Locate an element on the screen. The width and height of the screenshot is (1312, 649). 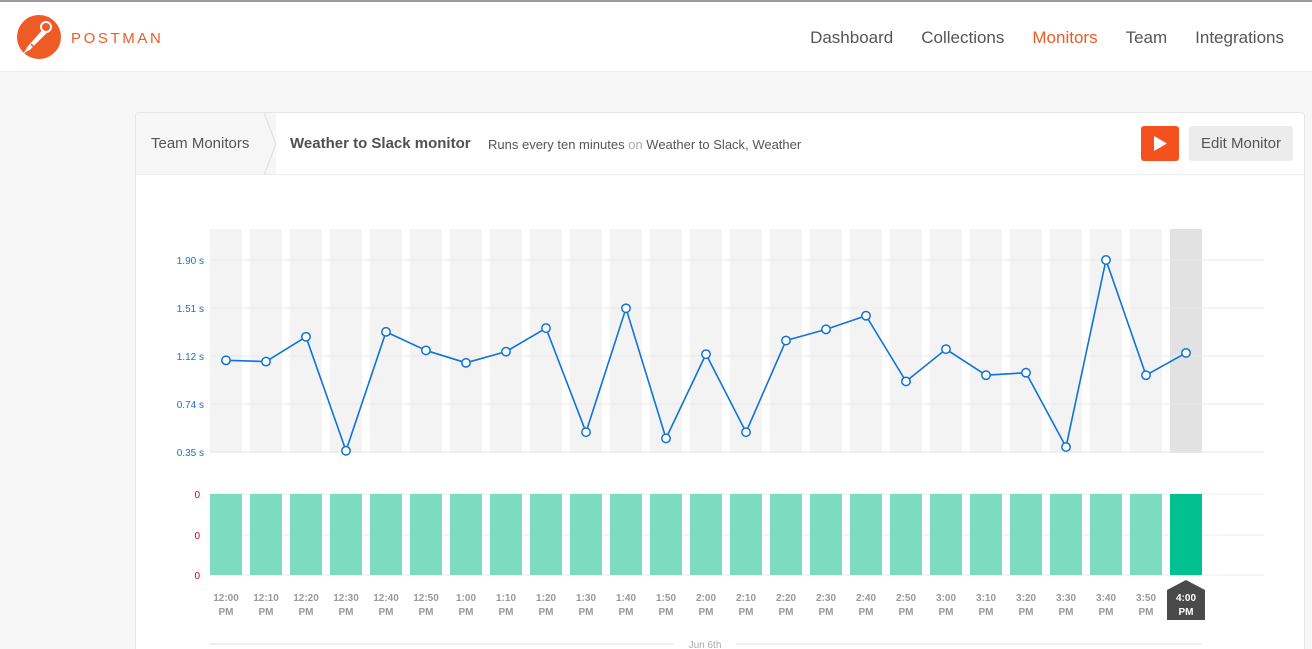
x-tick-label: 3:00 is located at coordinates (946, 598).